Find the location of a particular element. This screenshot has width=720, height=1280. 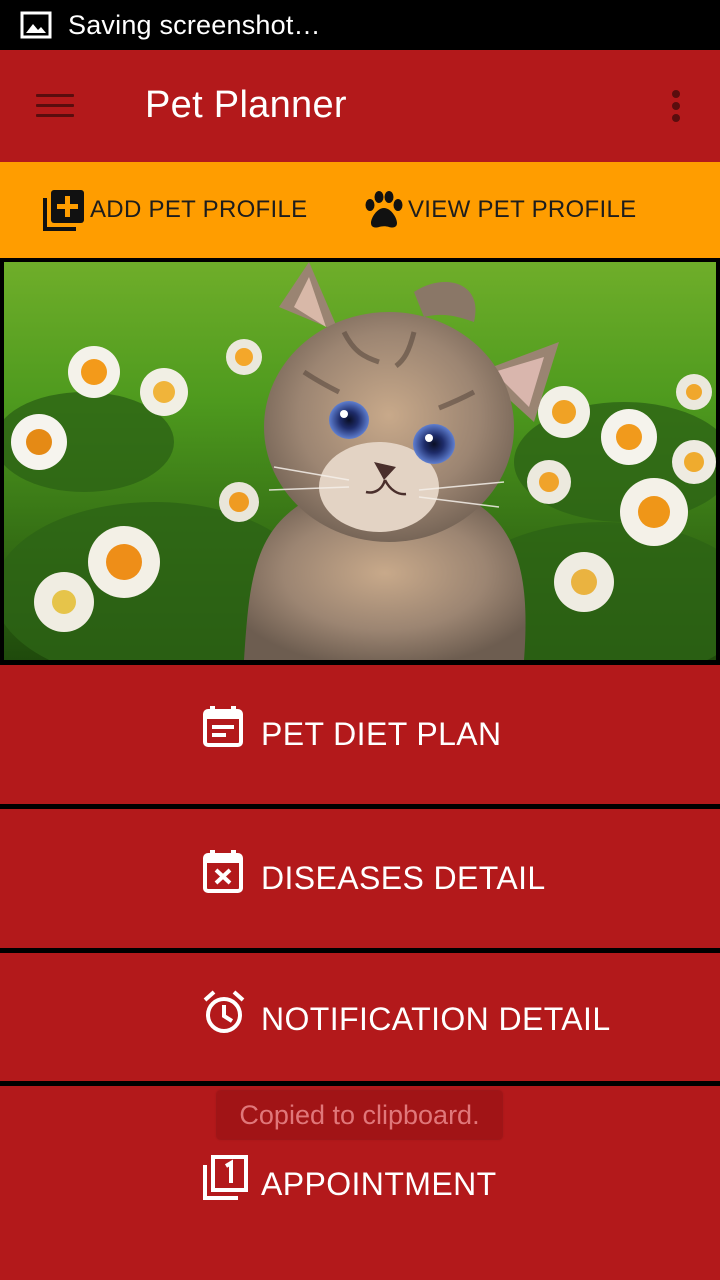

calendar-remove-icon is located at coordinates (223, 873).